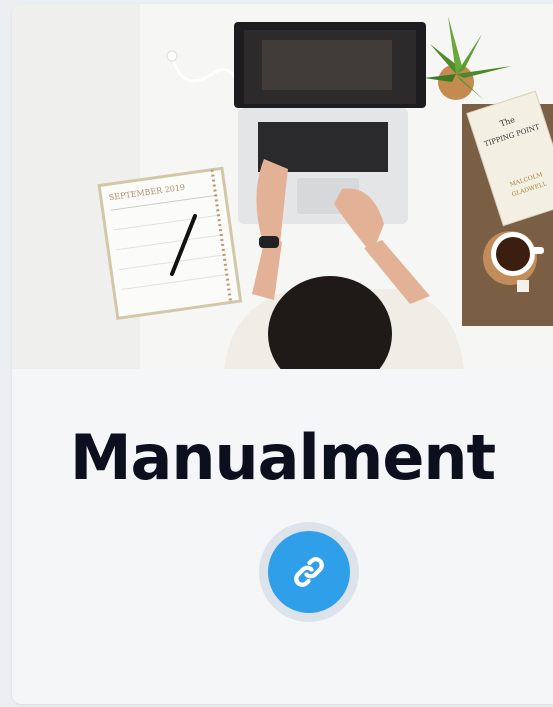 This screenshot has width=553, height=707. Describe the element at coordinates (282, 457) in the screenshot. I see `card-title: Manualment` at that location.